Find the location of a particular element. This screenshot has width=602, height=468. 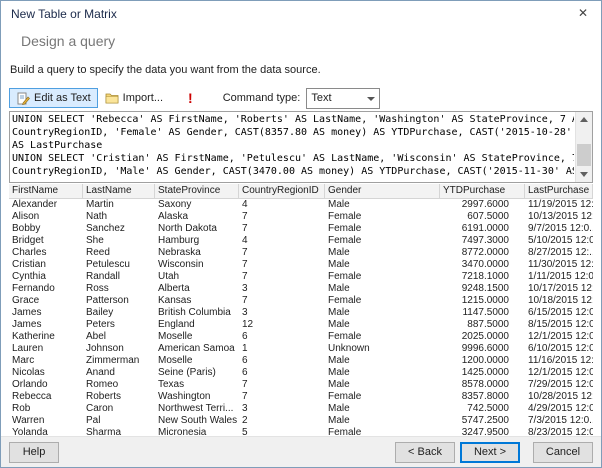

grid-cell: American Samoa is located at coordinates (196, 348).